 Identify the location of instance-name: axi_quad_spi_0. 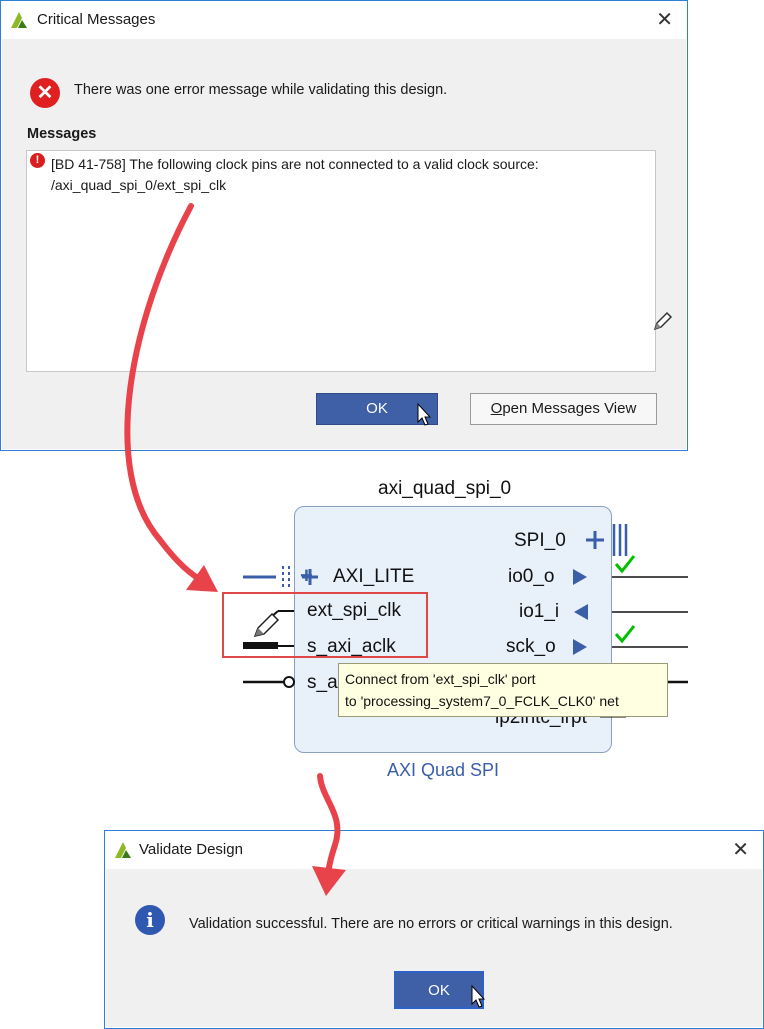
(445, 488).